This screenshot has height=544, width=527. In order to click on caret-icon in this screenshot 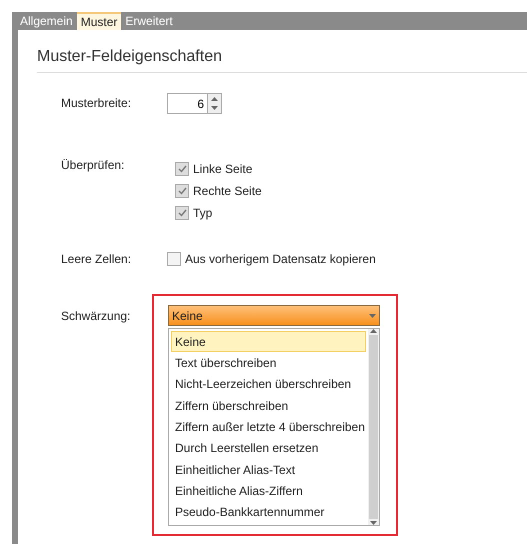, I will do `click(372, 316)`.